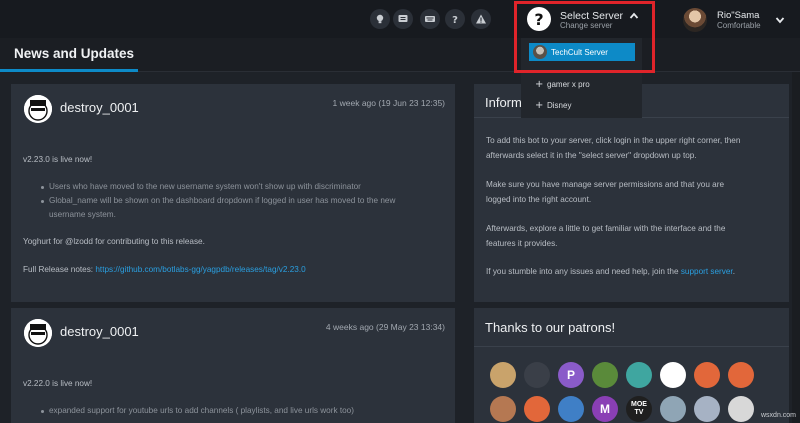 The image size is (800, 423). Describe the element at coordinates (82, 214) in the screenshot. I see `post-bullet: username system.` at that location.